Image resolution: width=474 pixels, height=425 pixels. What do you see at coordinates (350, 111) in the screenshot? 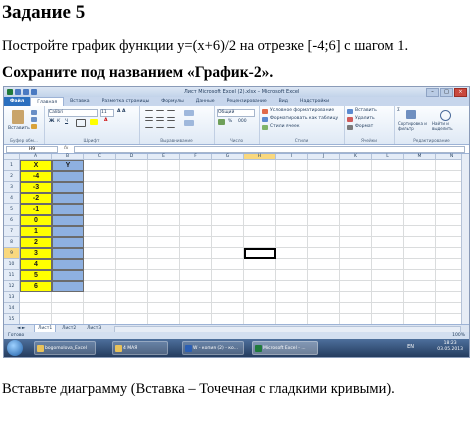
I see `insert-cells-icon` at bounding box center [350, 111].